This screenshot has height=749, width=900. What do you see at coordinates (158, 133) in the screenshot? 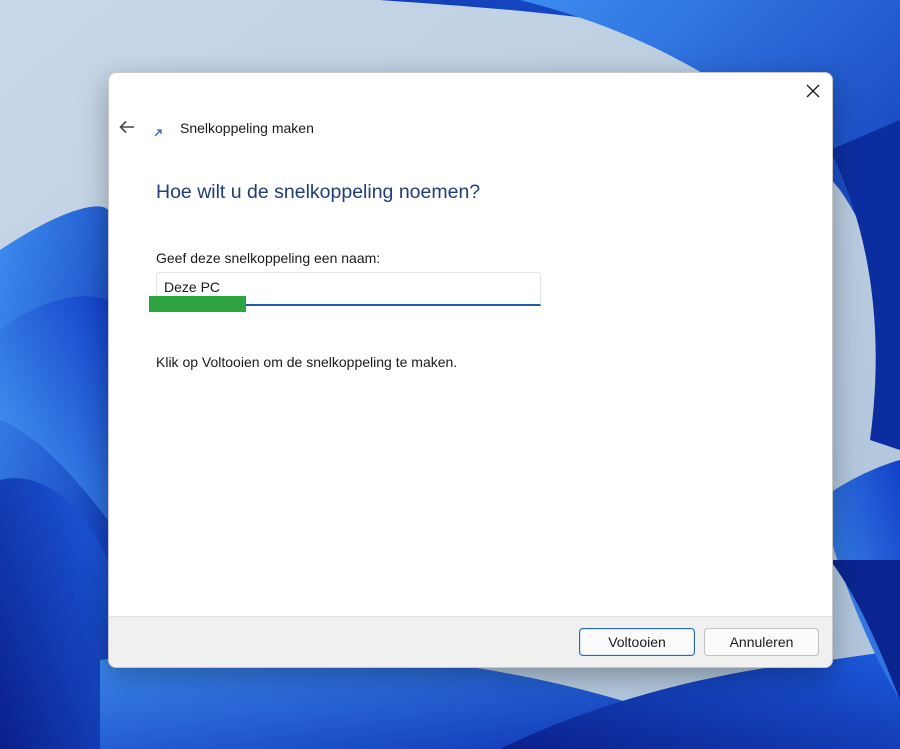
I see `shortcut-icon` at bounding box center [158, 133].